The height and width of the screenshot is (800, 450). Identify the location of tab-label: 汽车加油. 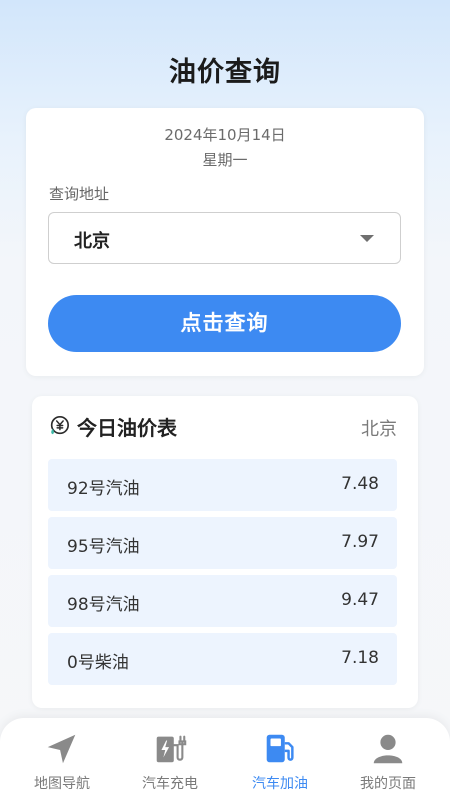
(280, 784).